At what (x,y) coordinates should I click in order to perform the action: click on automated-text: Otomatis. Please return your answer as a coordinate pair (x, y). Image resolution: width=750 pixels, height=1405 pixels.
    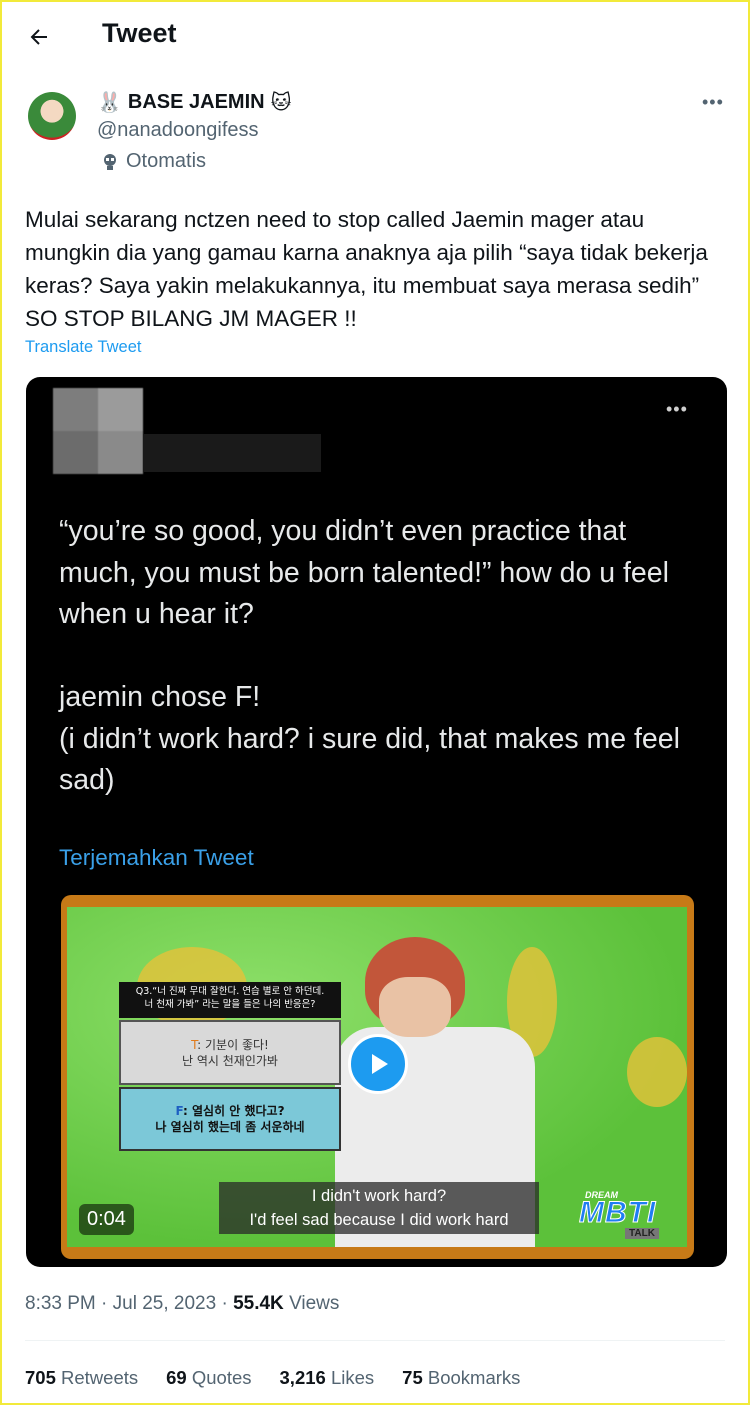
    Looking at the image, I should click on (166, 161).